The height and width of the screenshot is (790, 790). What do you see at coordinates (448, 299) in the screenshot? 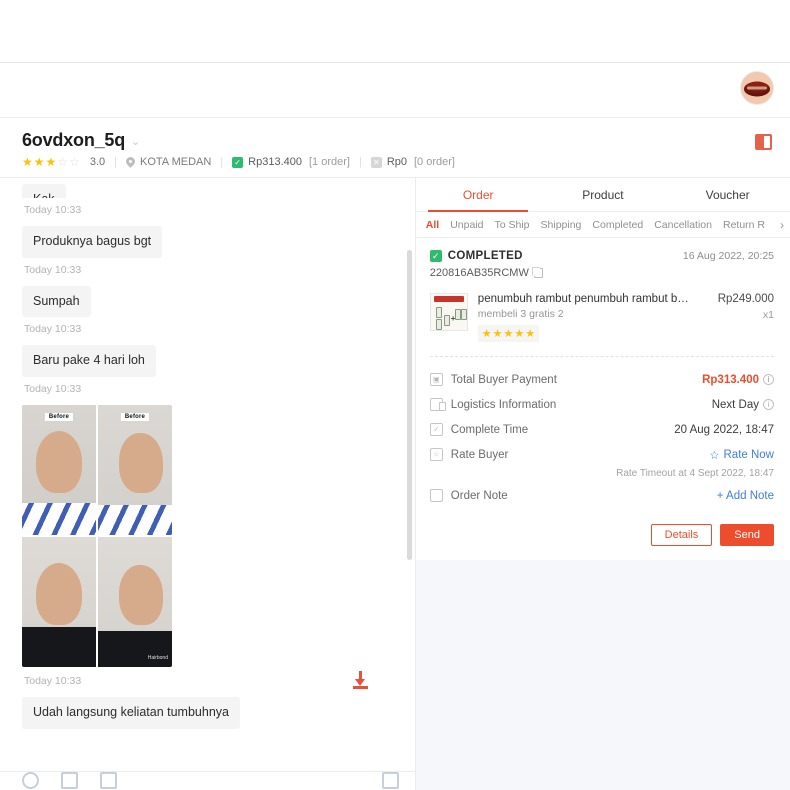
I see `promo-banner` at bounding box center [448, 299].